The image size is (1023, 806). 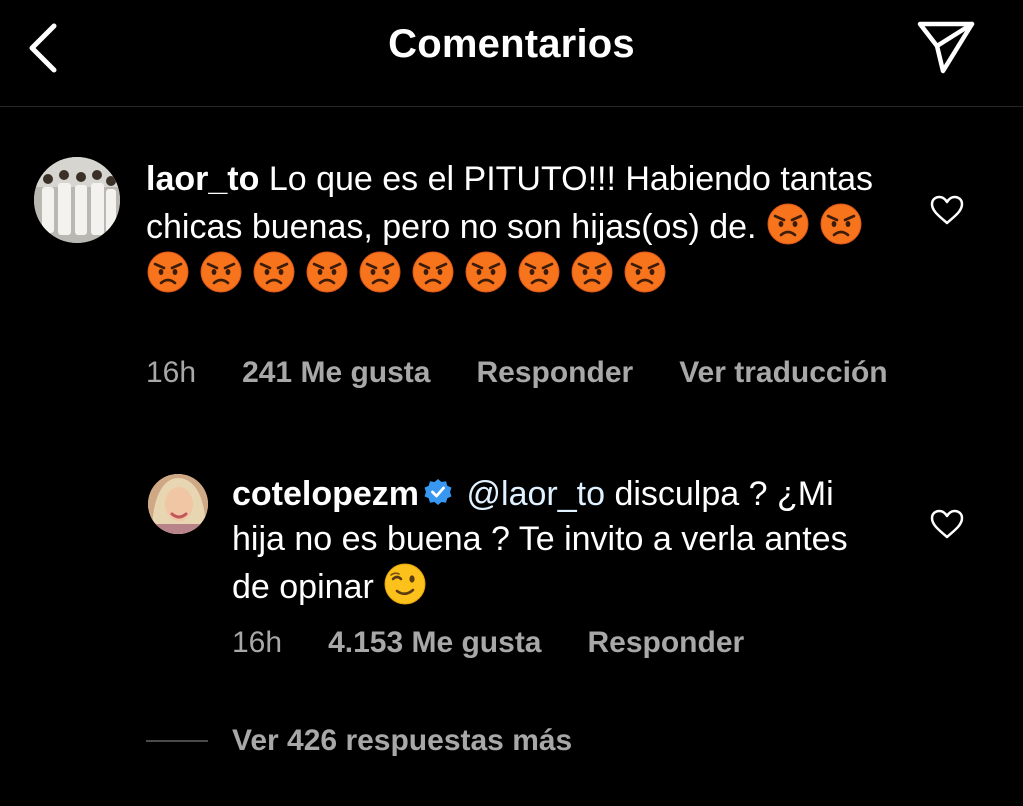 I want to click on share-button, so click(x=946, y=47).